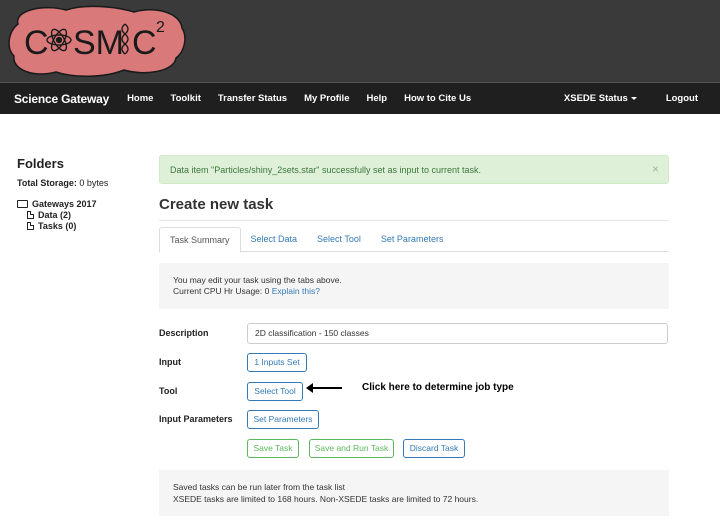  I want to click on cpu-usage-text: Current CPU Hr Usage: 0, so click(221, 291).